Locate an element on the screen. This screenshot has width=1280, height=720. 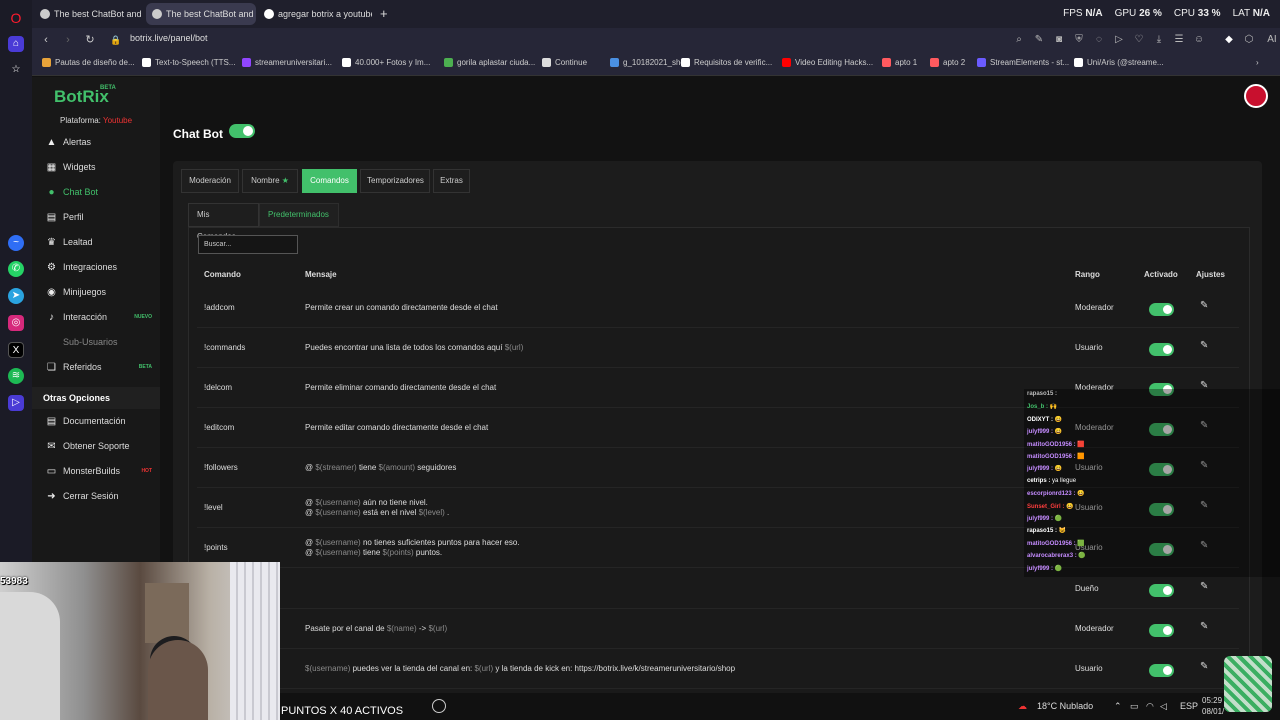
taskbar-app-icon is located at coordinates (439, 706).